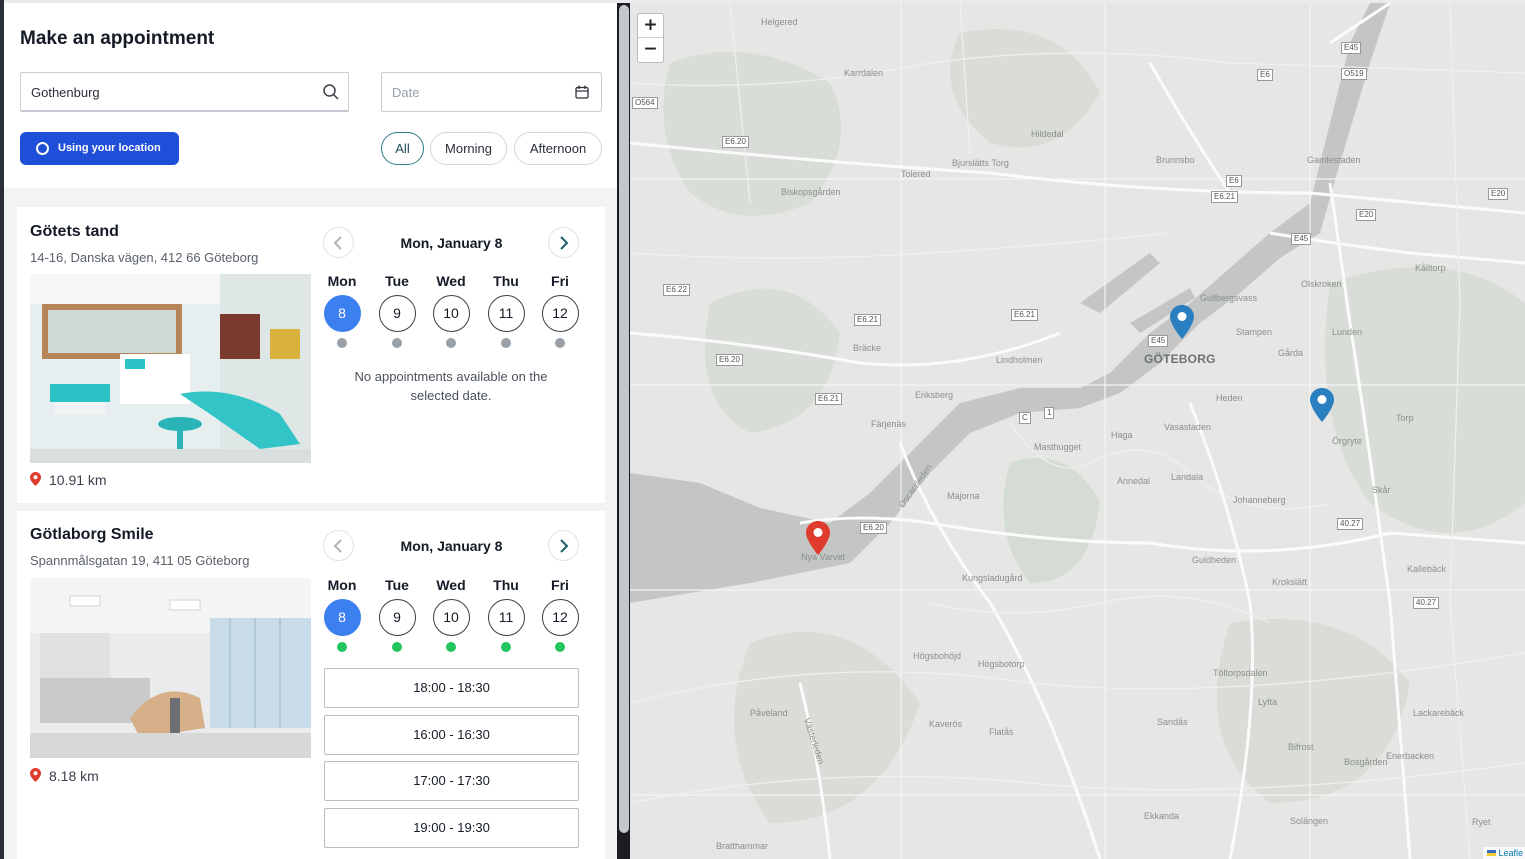 Image resolution: width=1525 pixels, height=859 pixels. I want to click on map-label: Bratthammar, so click(742, 846).